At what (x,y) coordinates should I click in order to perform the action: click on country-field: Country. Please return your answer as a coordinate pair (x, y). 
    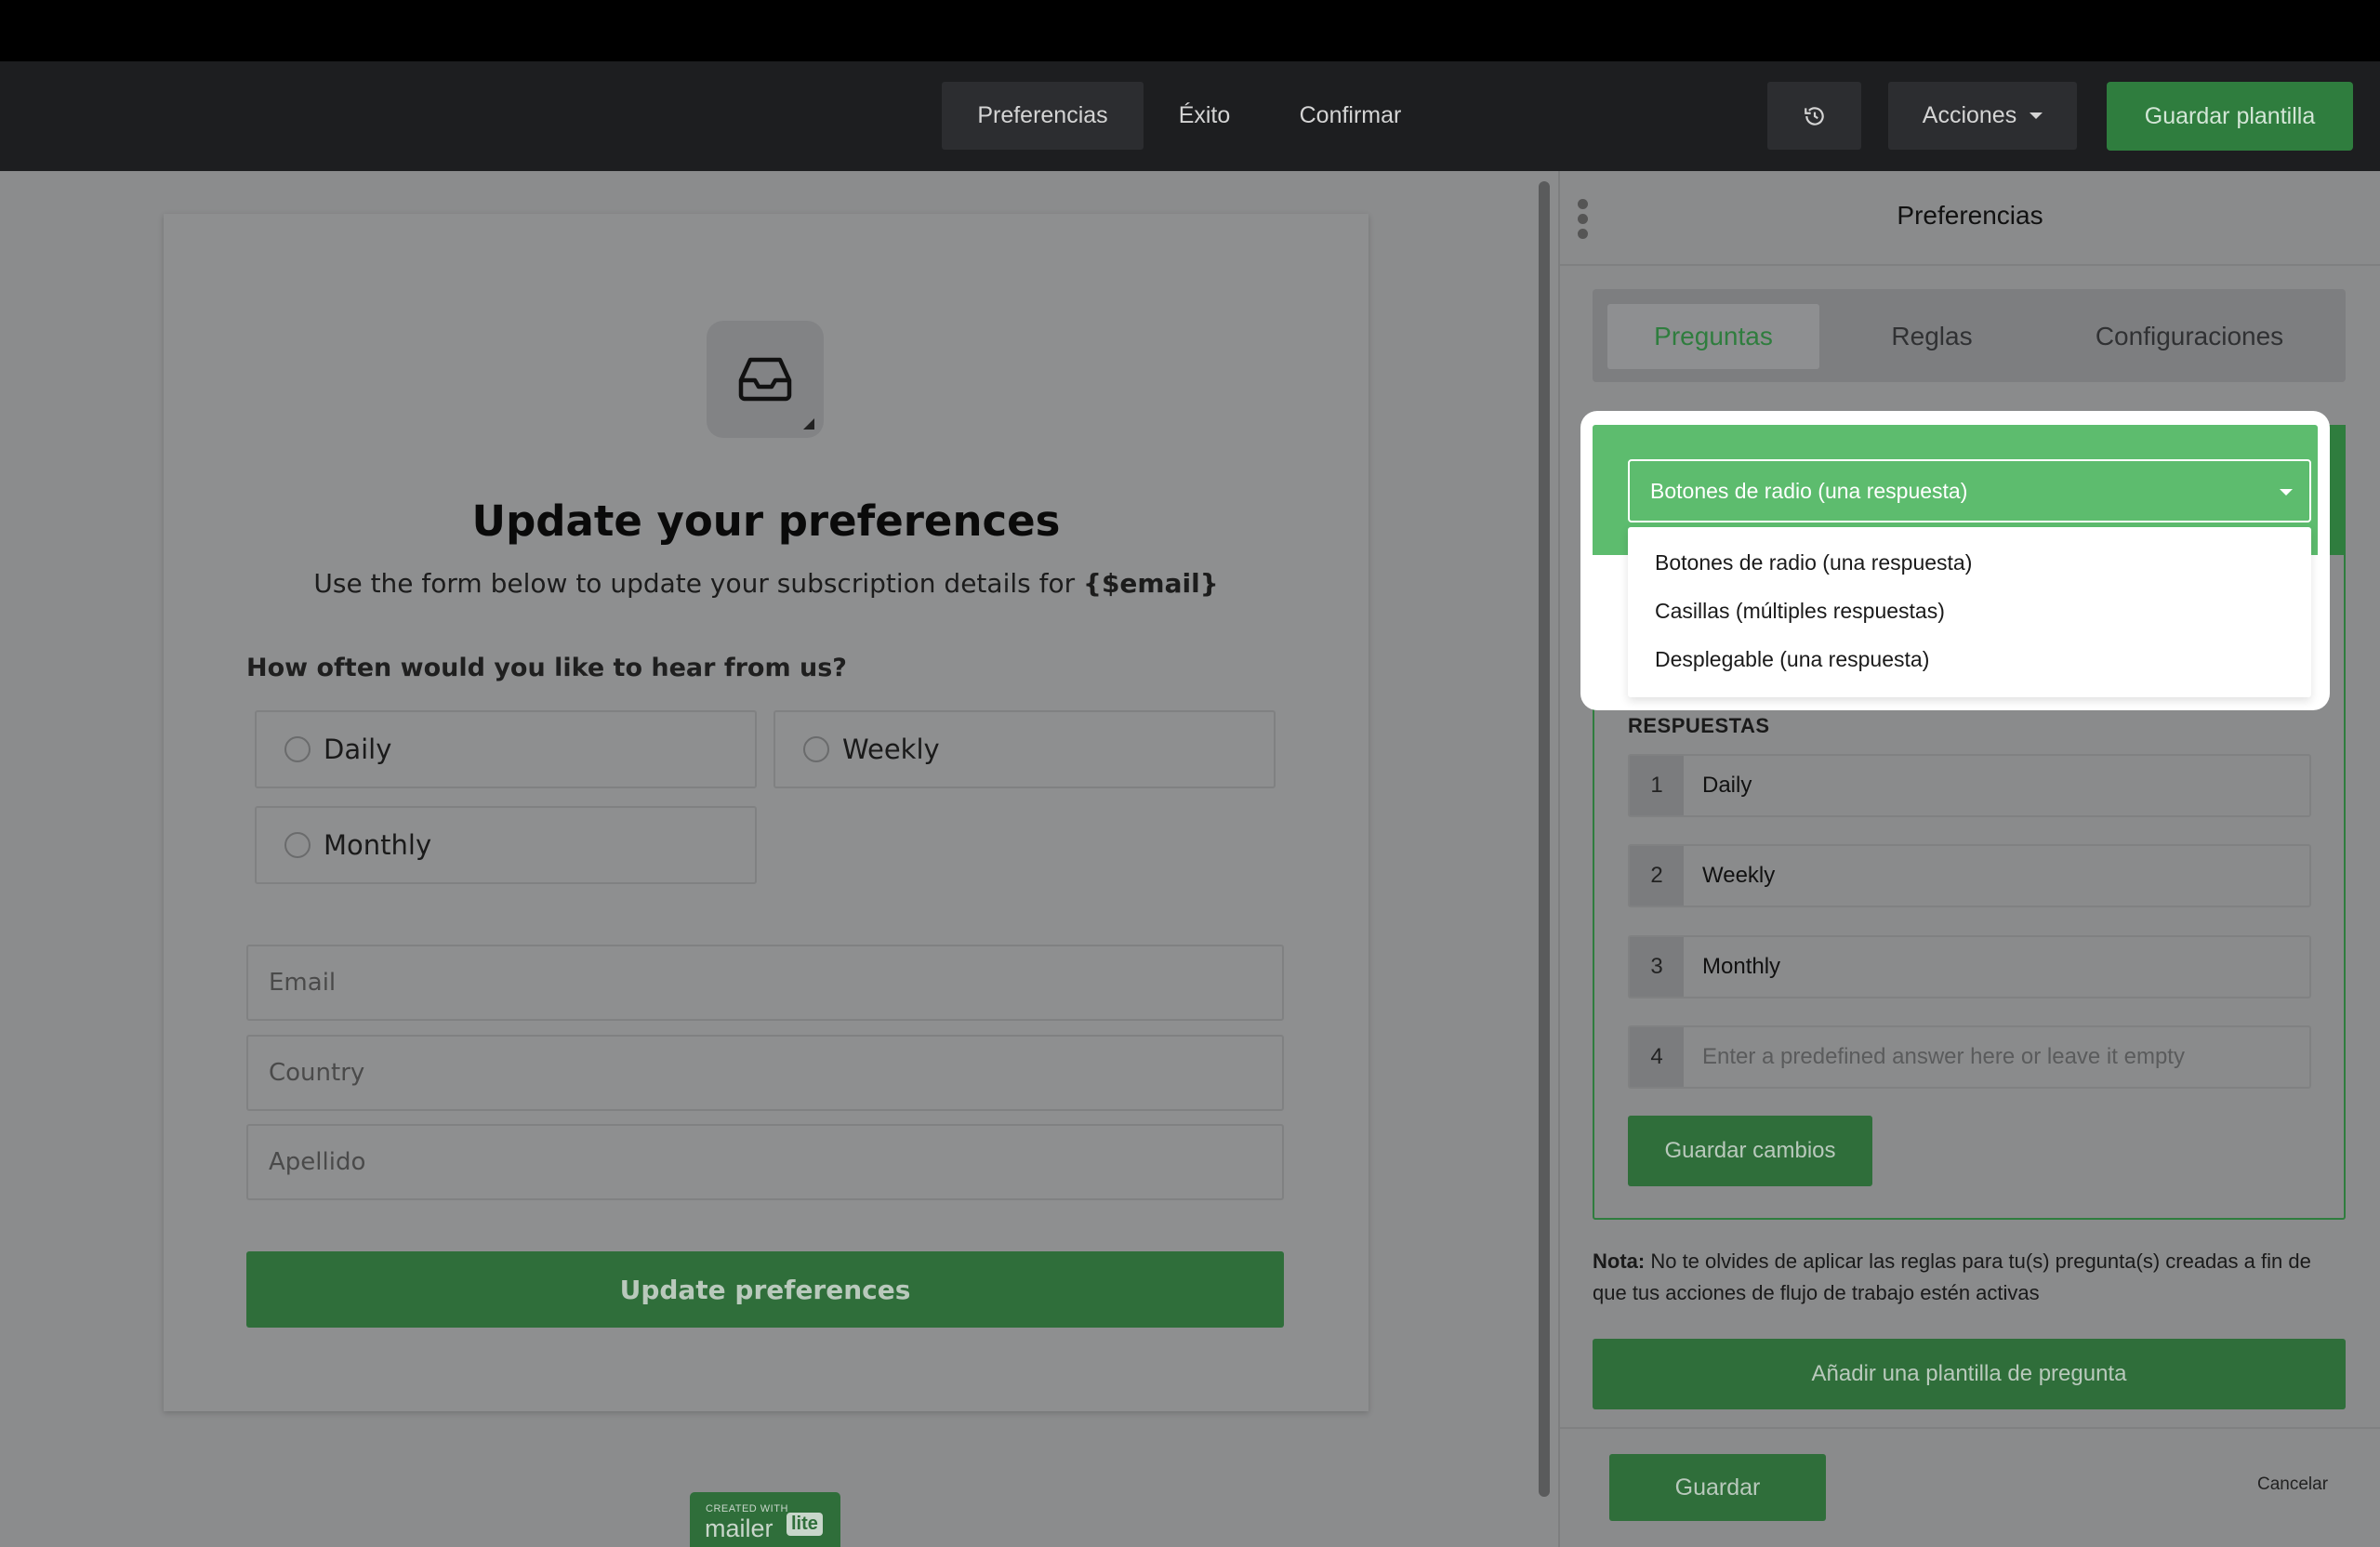
    Looking at the image, I should click on (765, 1073).